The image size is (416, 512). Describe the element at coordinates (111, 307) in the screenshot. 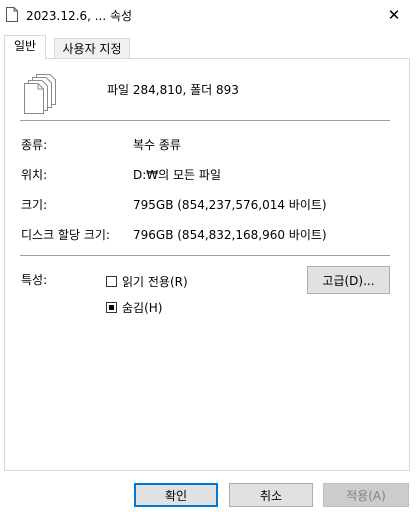

I see `hidden-checkbox` at that location.